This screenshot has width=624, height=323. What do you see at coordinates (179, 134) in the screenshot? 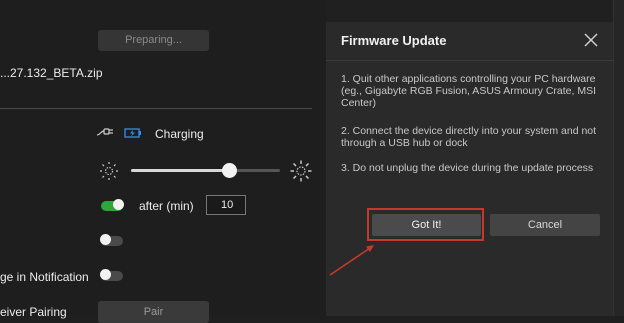
I see `charging-status: Charging` at bounding box center [179, 134].